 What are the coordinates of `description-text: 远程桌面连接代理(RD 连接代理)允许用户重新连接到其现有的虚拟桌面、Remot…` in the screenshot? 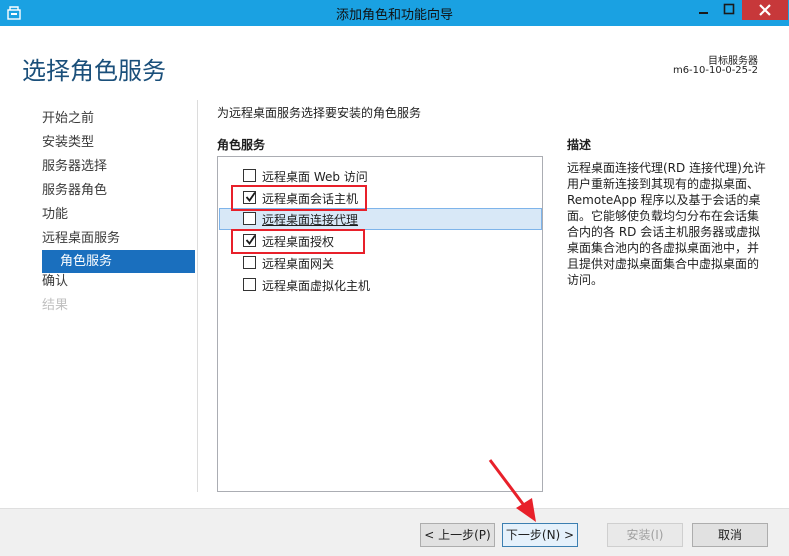 It's located at (666, 224).